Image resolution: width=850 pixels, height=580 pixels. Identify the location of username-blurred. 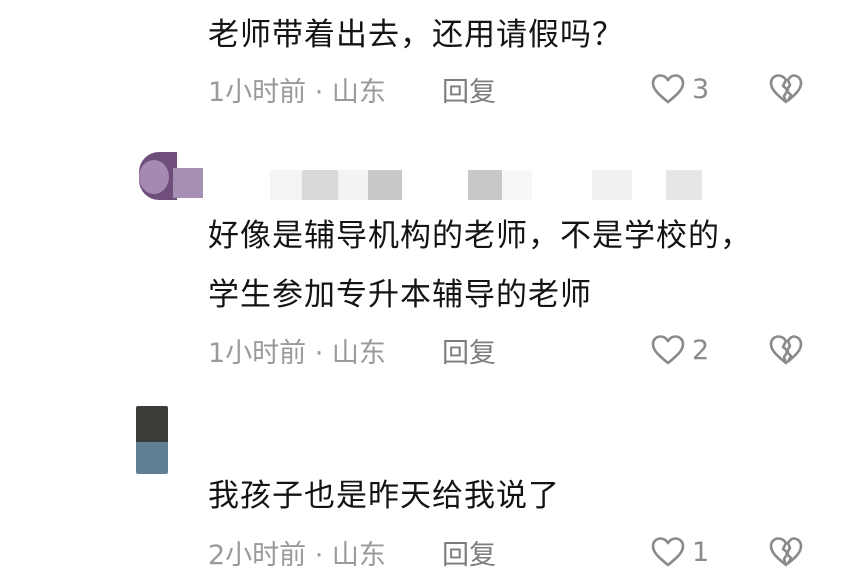
(486, 185).